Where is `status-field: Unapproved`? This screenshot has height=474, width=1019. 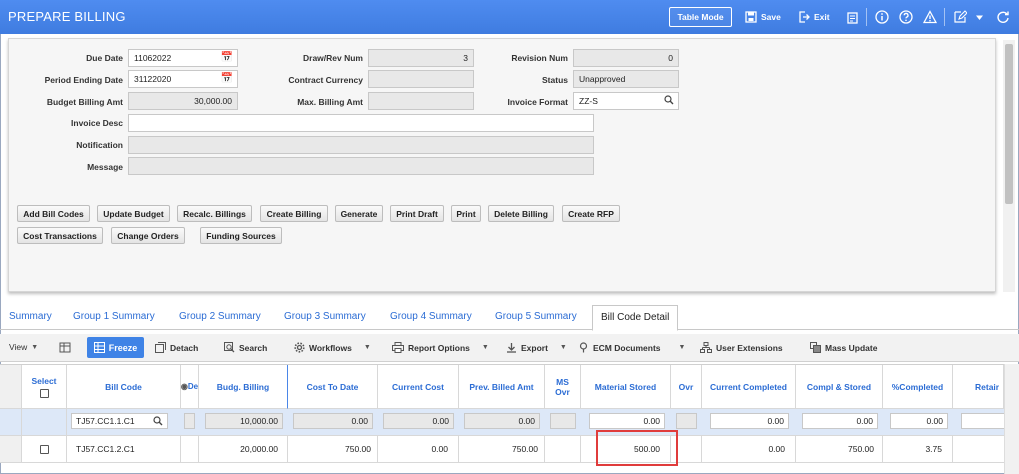 status-field: Unapproved is located at coordinates (626, 79).